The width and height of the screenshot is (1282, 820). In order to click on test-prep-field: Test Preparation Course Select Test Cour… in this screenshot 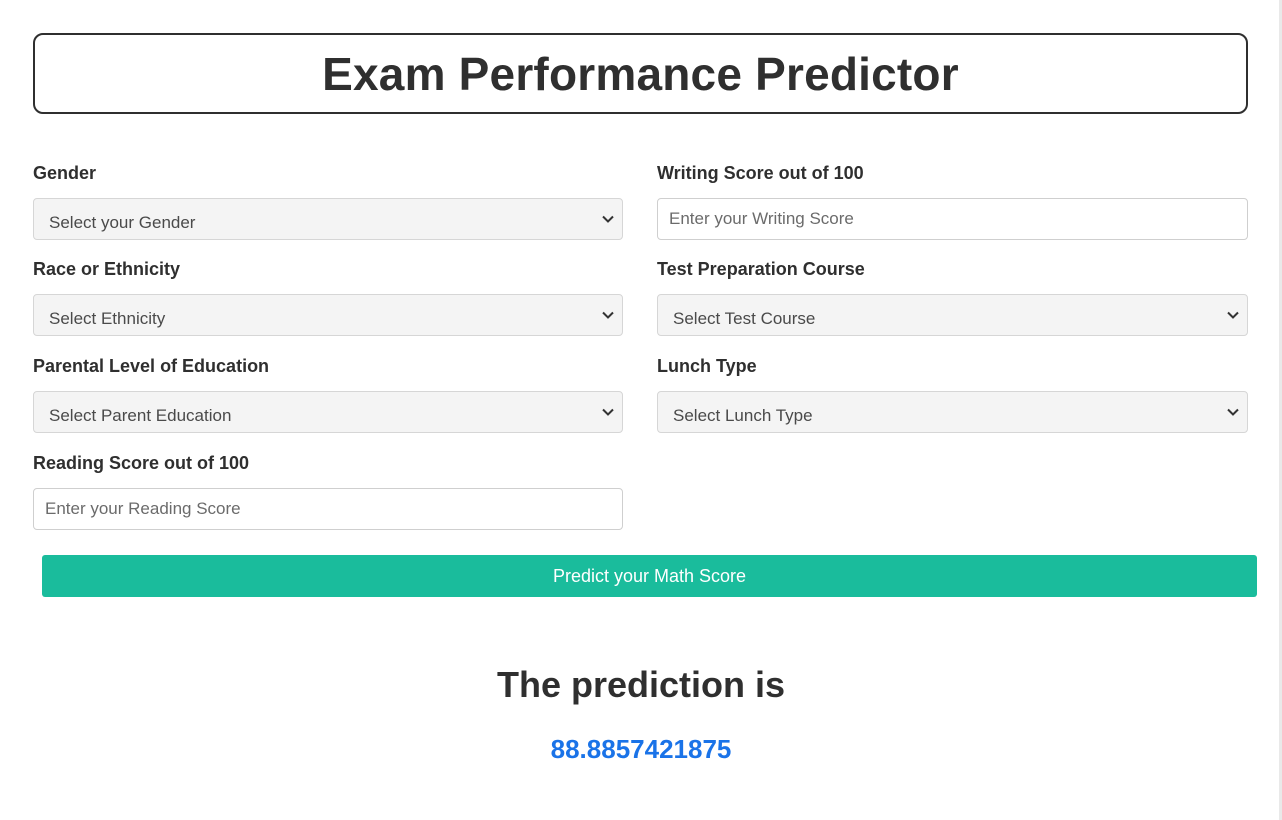, I will do `click(952, 297)`.